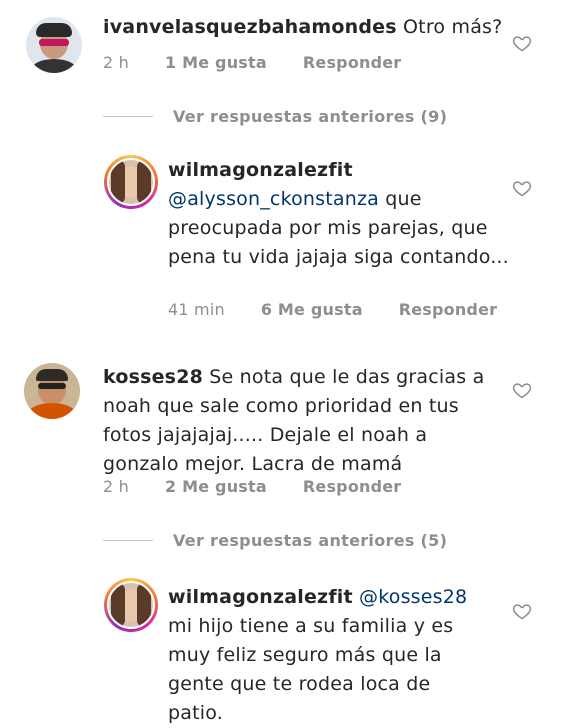 Image resolution: width=566 pixels, height=728 pixels. I want to click on view-replies-link: Ver respuestas anteriores (5), so click(310, 540).